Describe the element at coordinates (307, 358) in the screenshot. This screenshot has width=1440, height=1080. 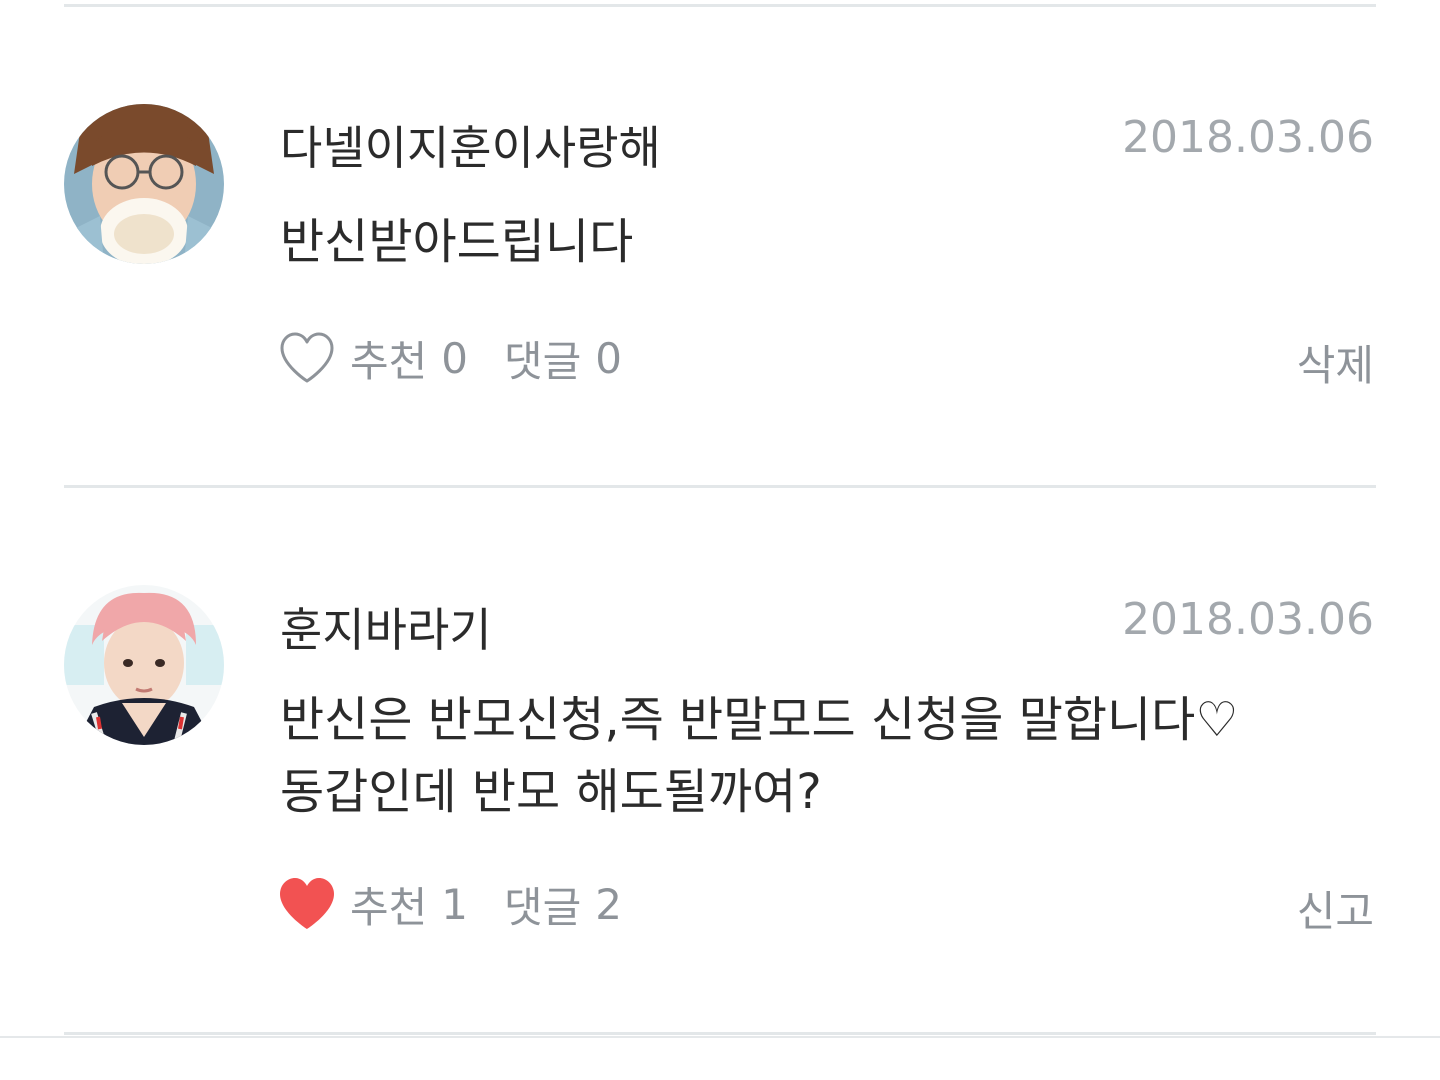
I see `heart-outline-icon` at that location.